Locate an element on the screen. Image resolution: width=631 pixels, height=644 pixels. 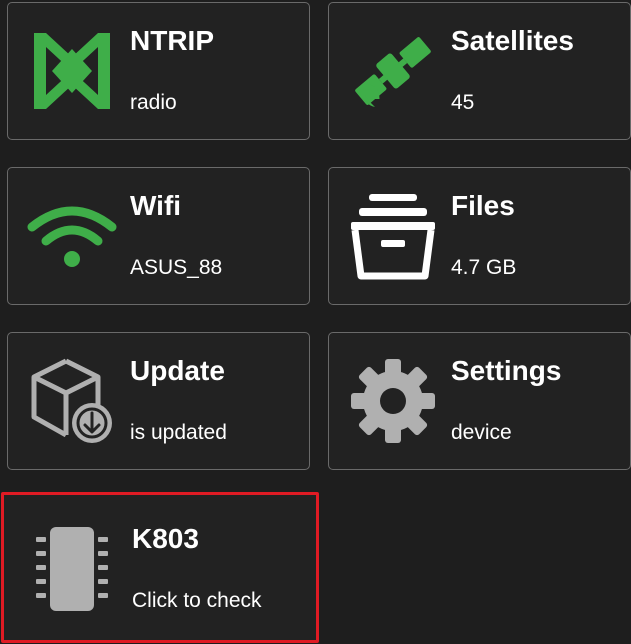
tile-update: Update is updated is located at coordinates (158, 401).